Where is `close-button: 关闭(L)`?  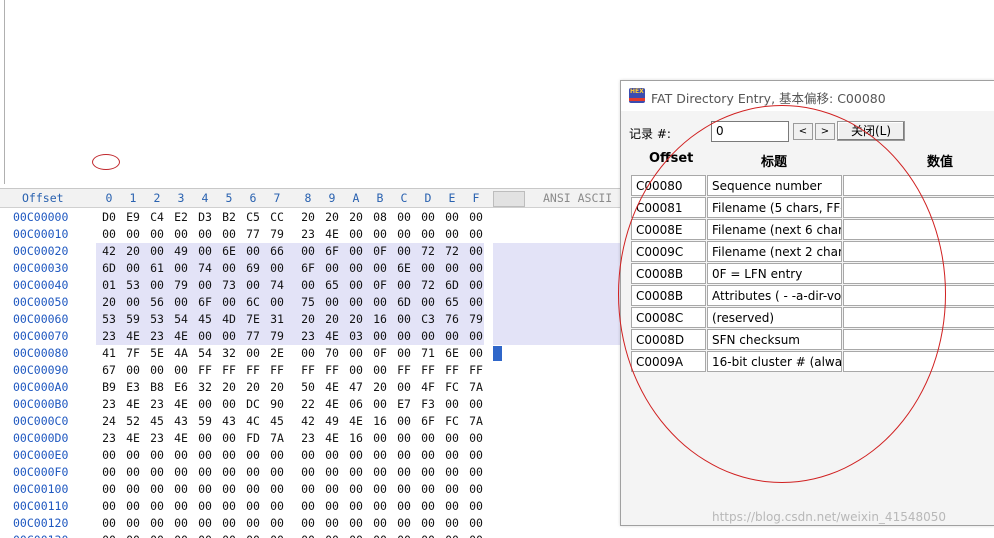
close-button: 关闭(L) is located at coordinates (871, 131).